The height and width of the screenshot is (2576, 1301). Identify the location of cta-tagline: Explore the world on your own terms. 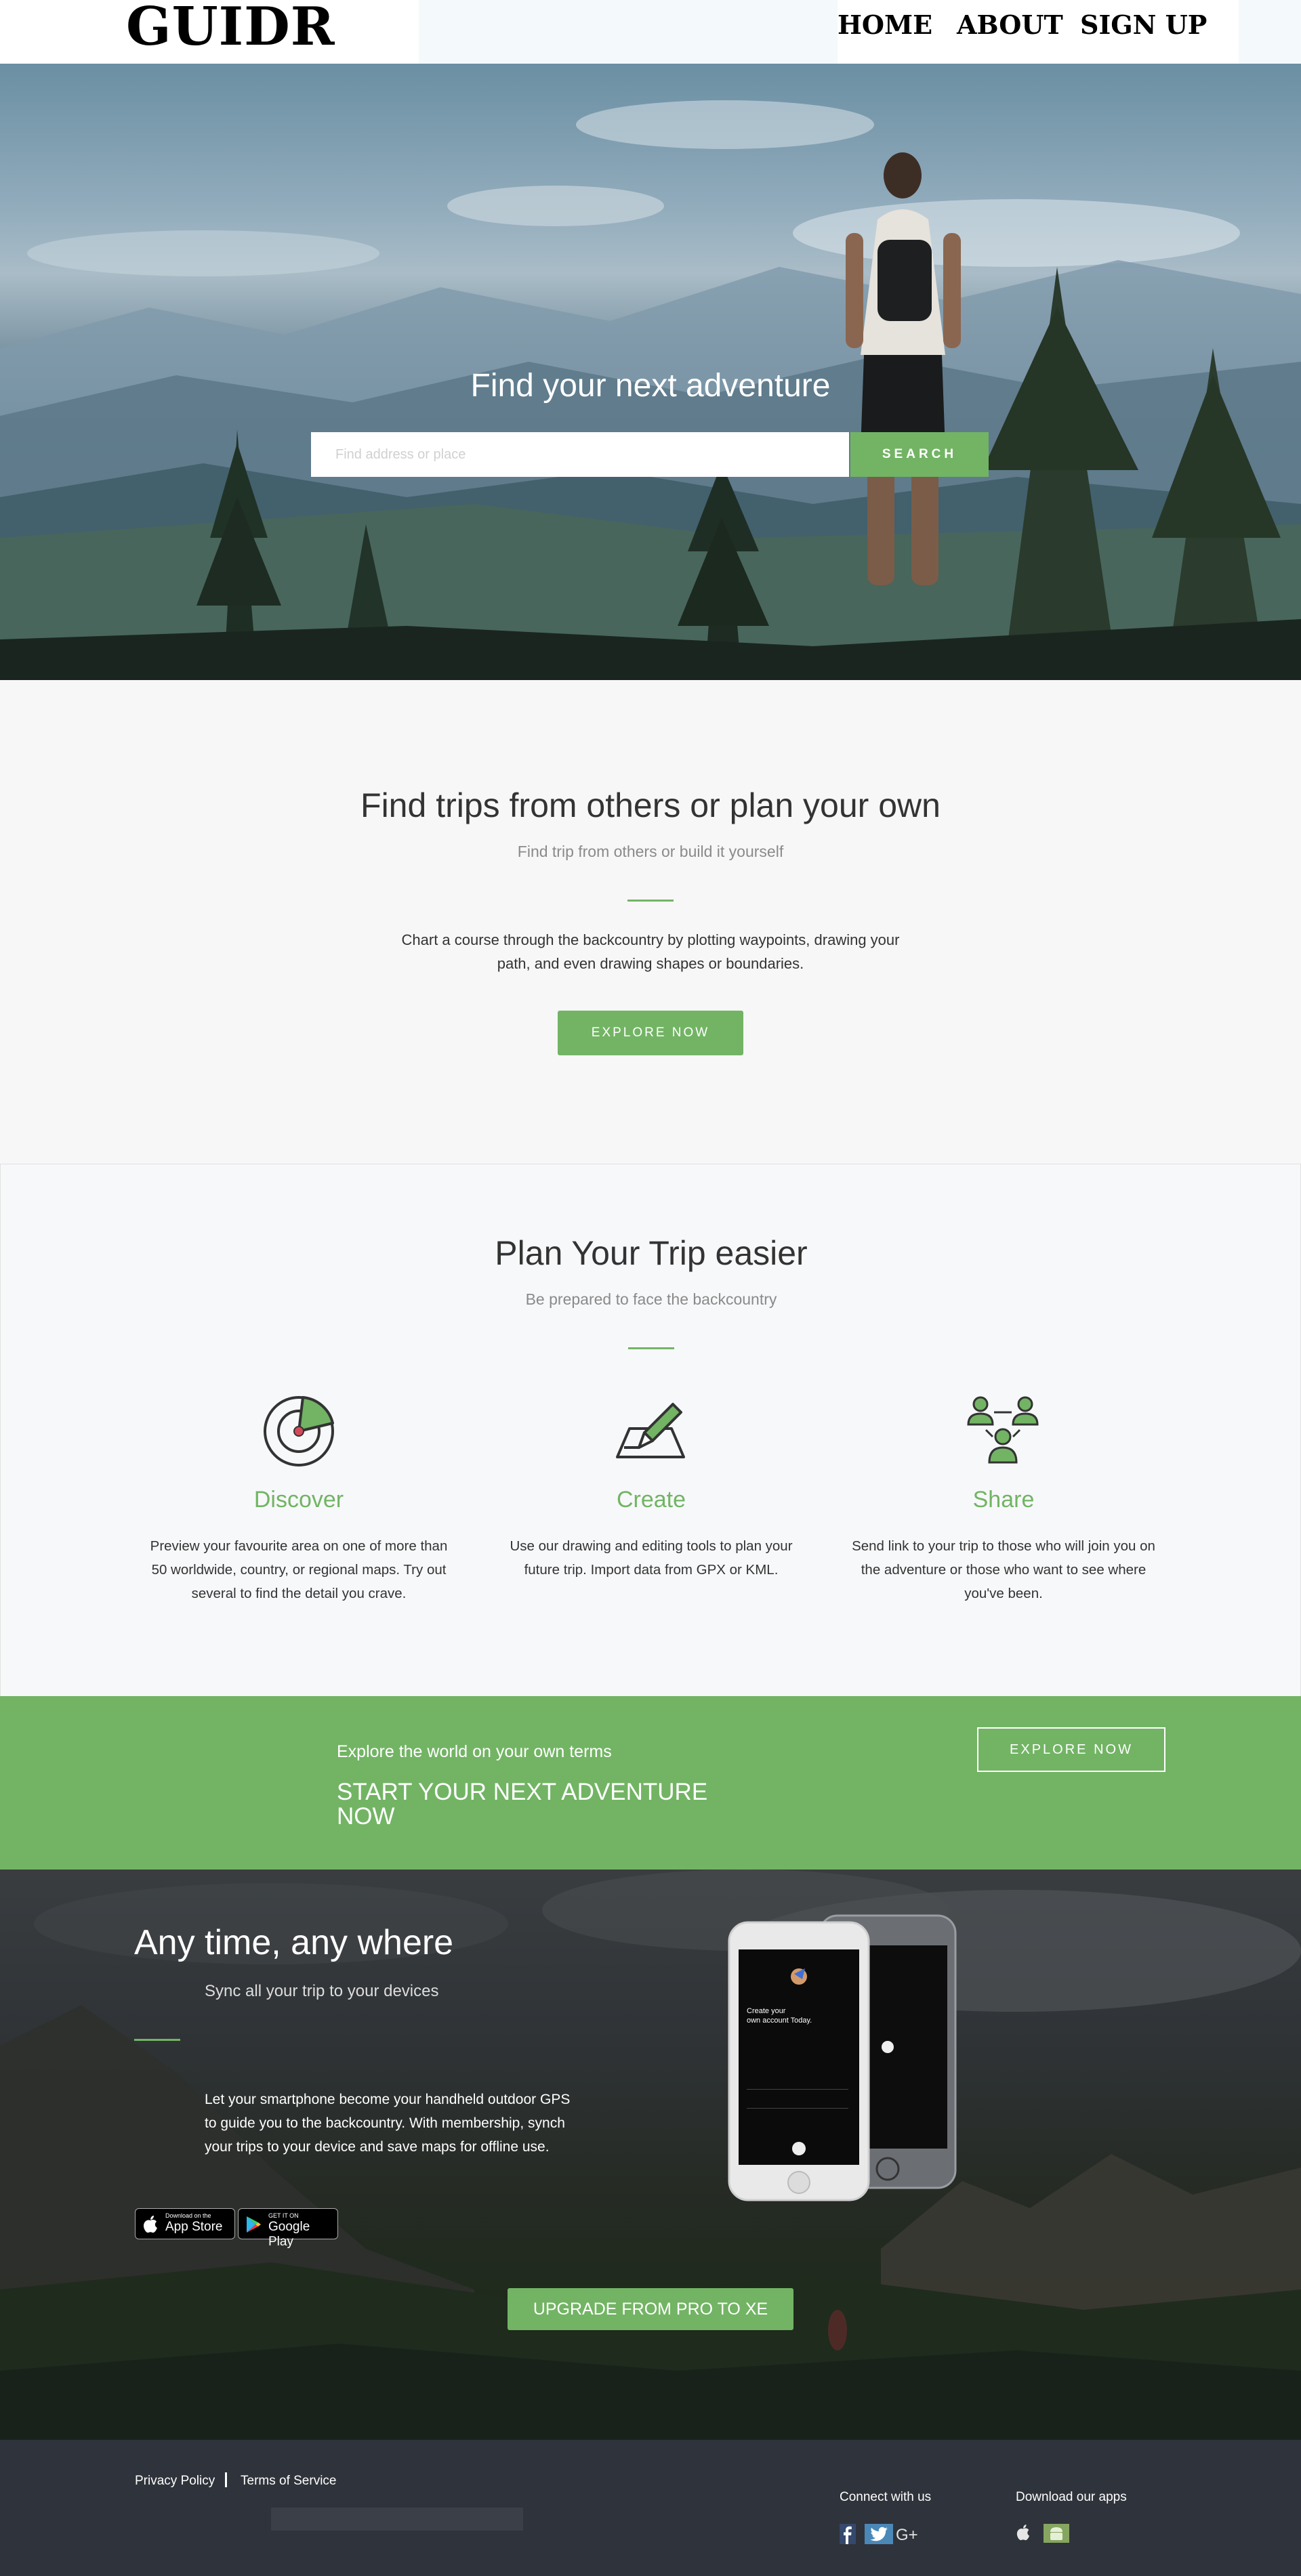
(474, 1751).